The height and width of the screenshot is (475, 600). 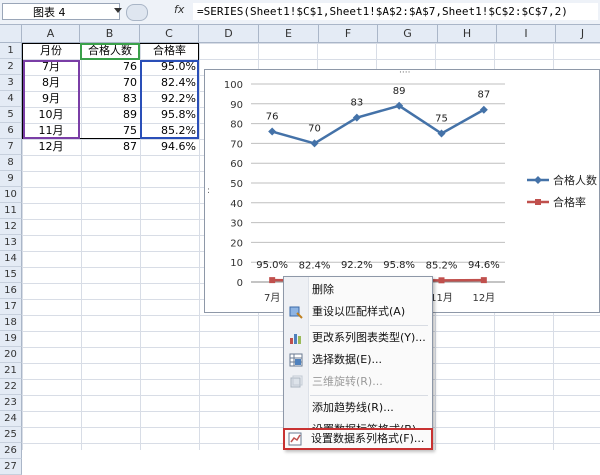 I want to click on data-point-qualified-count, so click(x=272, y=132).